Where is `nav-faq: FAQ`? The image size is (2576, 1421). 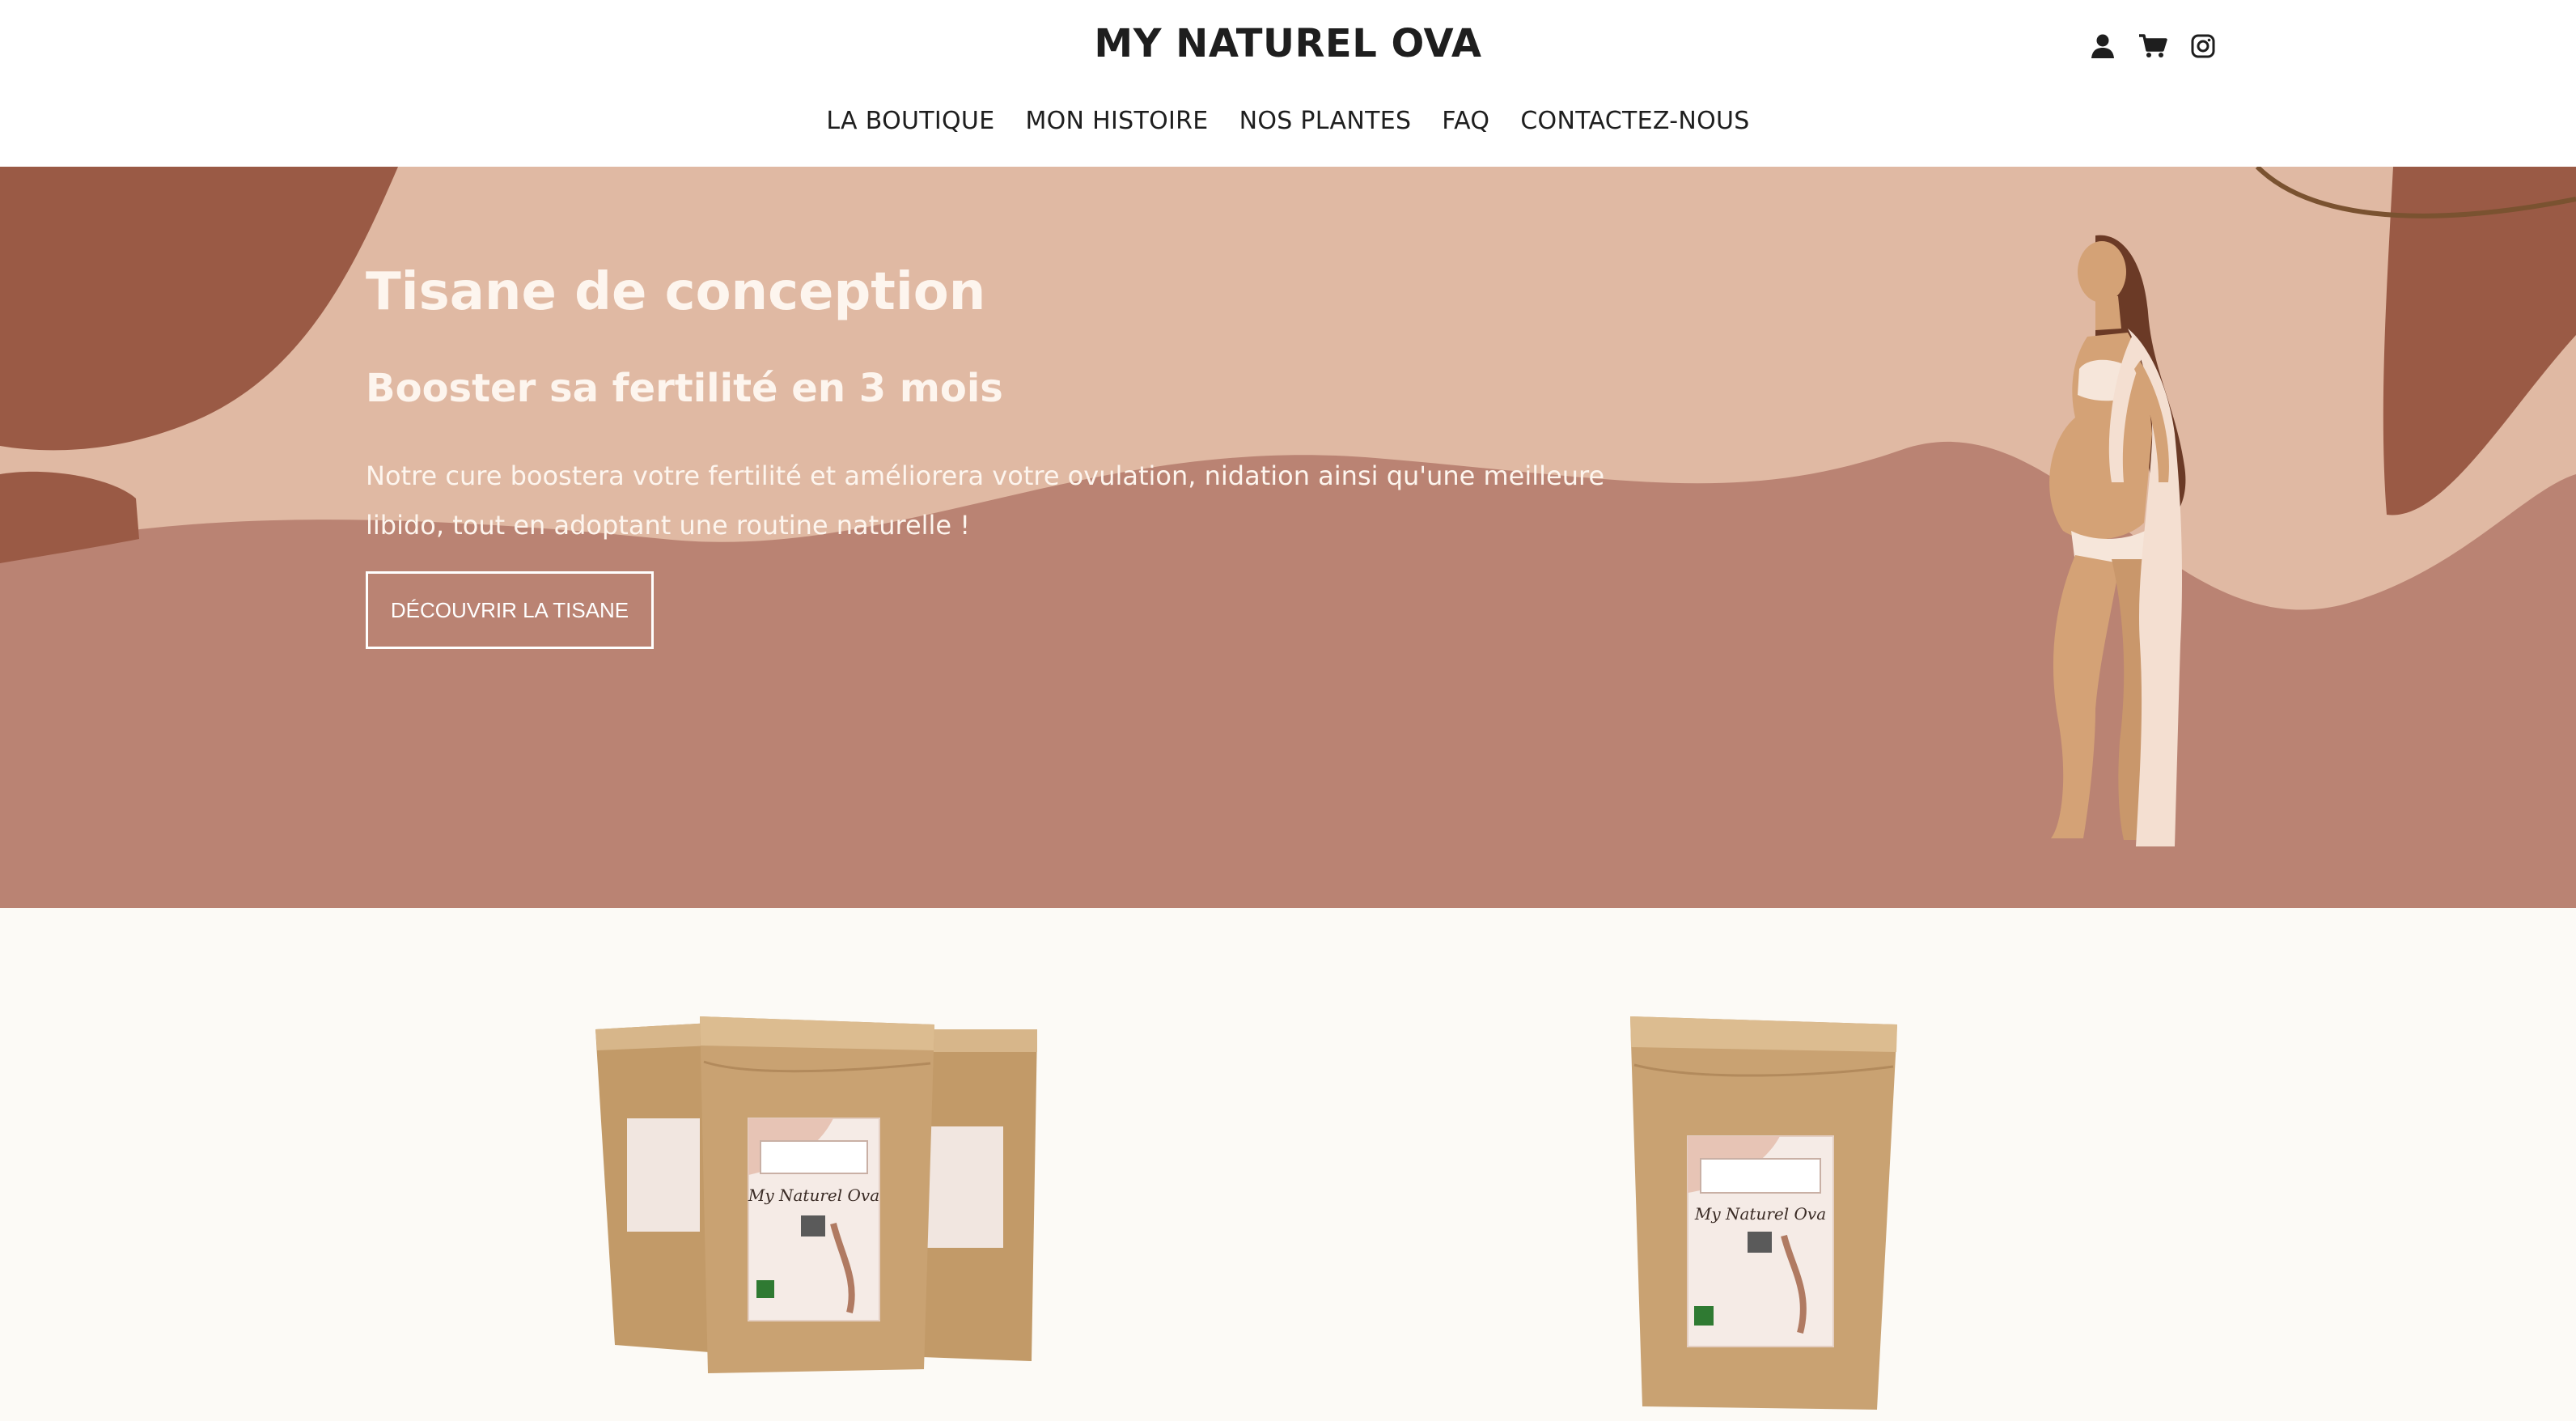
nav-faq: FAQ is located at coordinates (1465, 121).